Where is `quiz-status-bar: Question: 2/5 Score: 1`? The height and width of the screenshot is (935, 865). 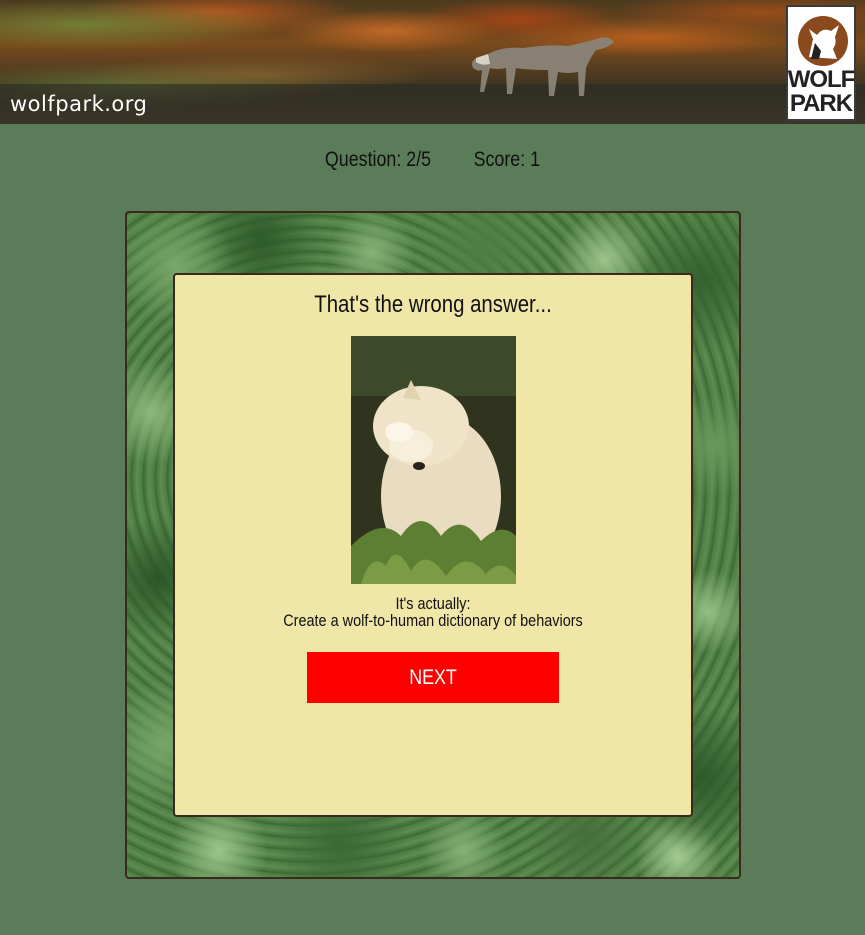 quiz-status-bar: Question: 2/5 Score: 1 is located at coordinates (432, 160).